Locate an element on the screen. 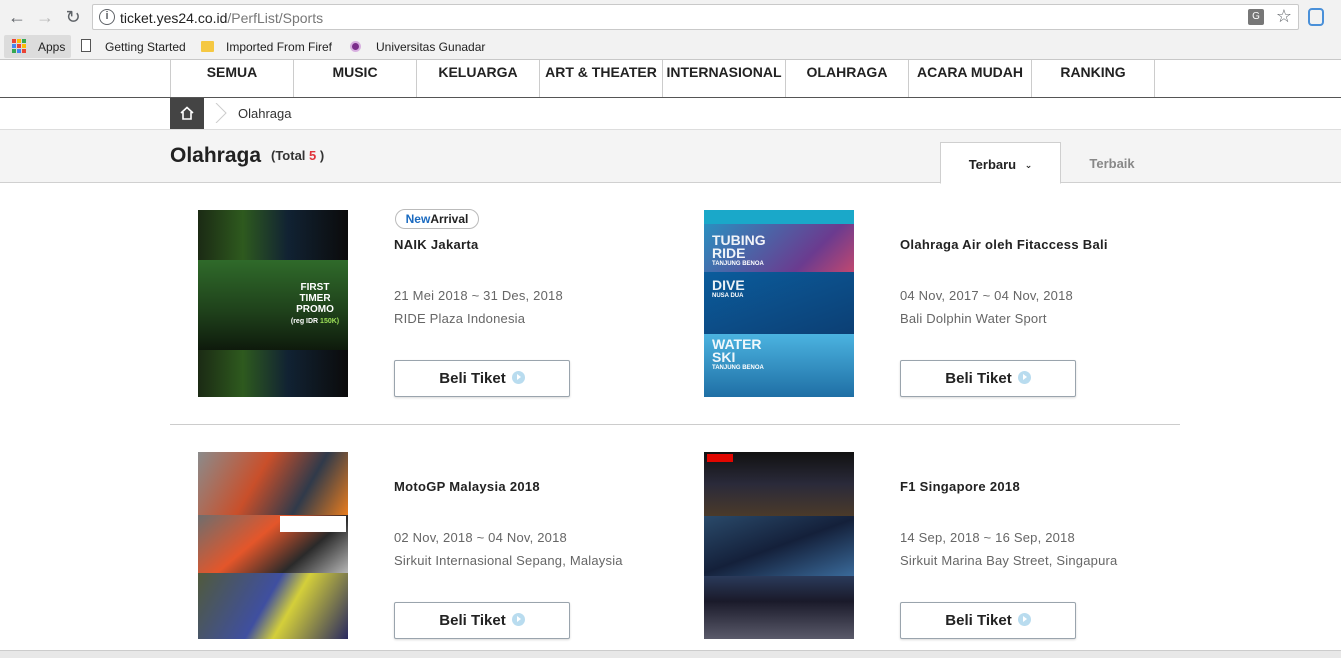 This screenshot has height=658, width=1341. url-text: ticket.yes24.co.id/PerfList/Sports is located at coordinates (221, 18).